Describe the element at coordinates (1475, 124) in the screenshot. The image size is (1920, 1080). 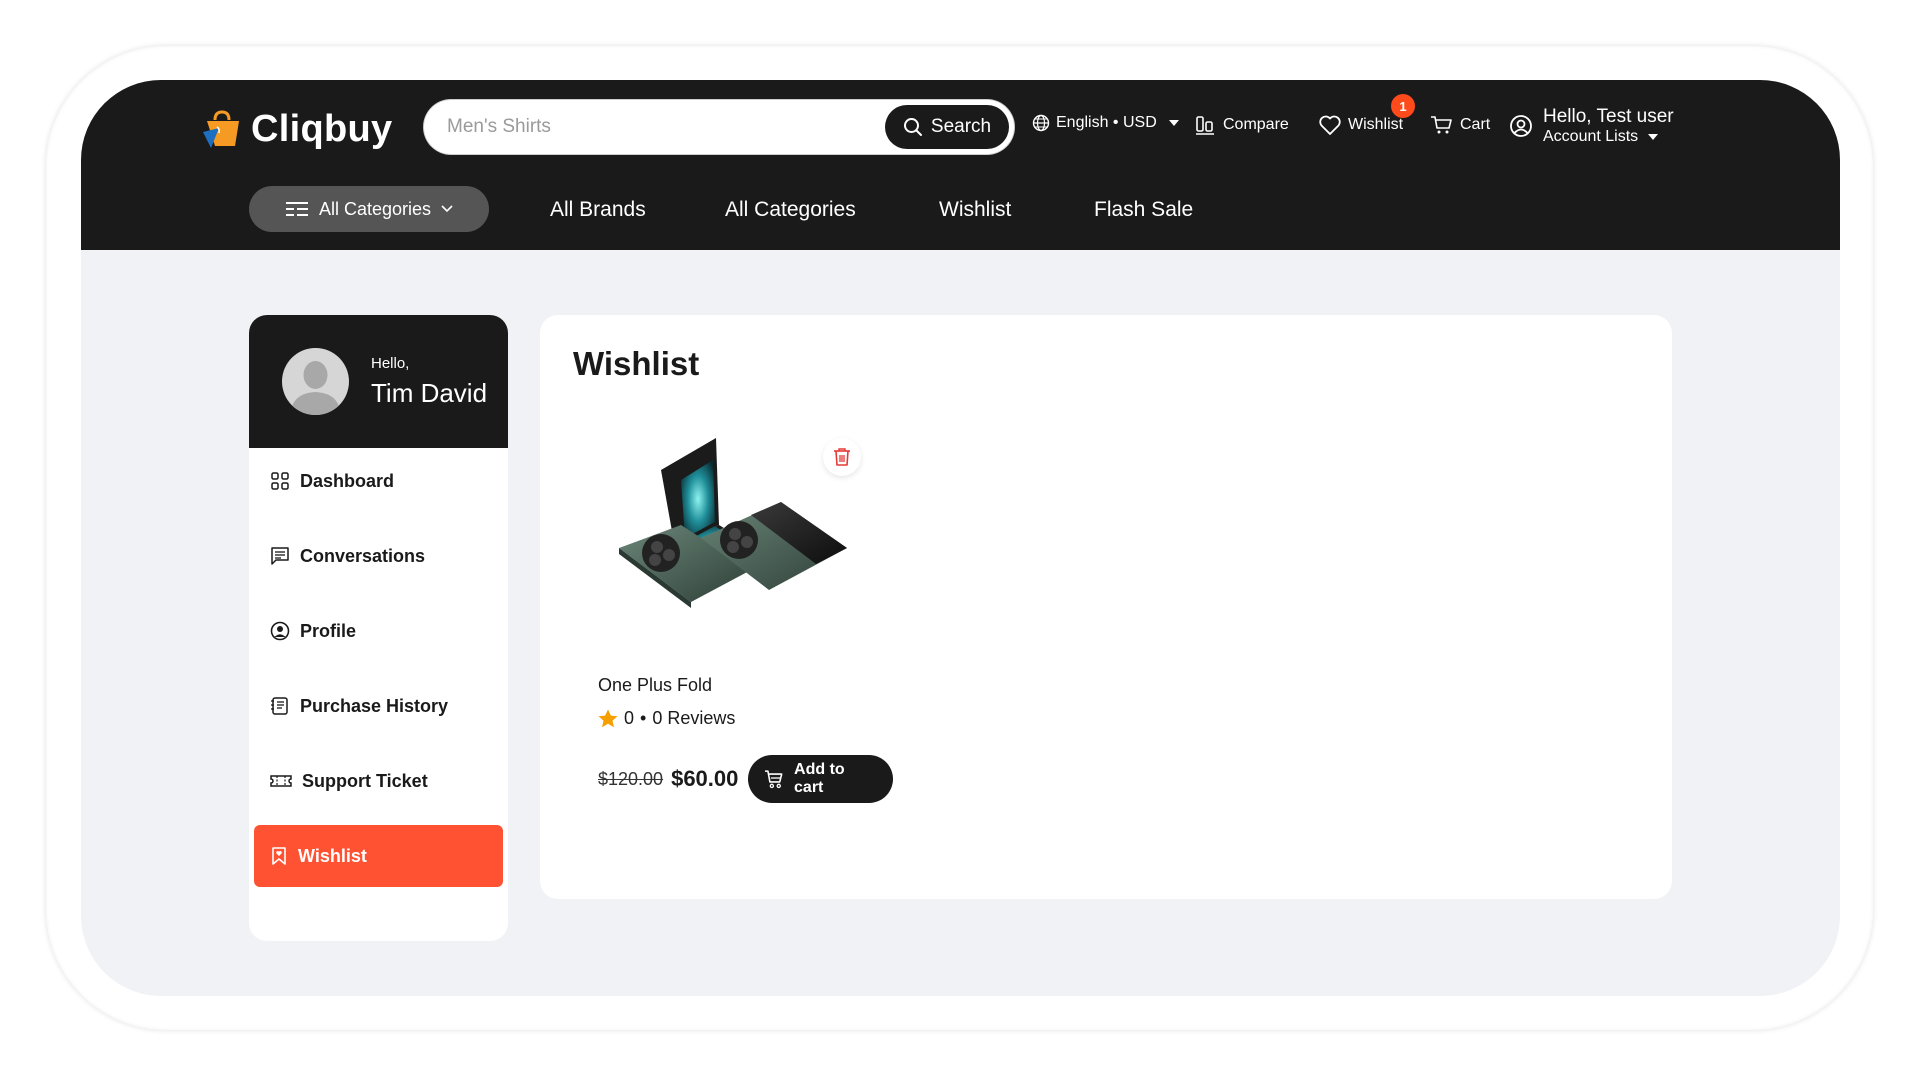
I see `cart-label: Cart` at that location.